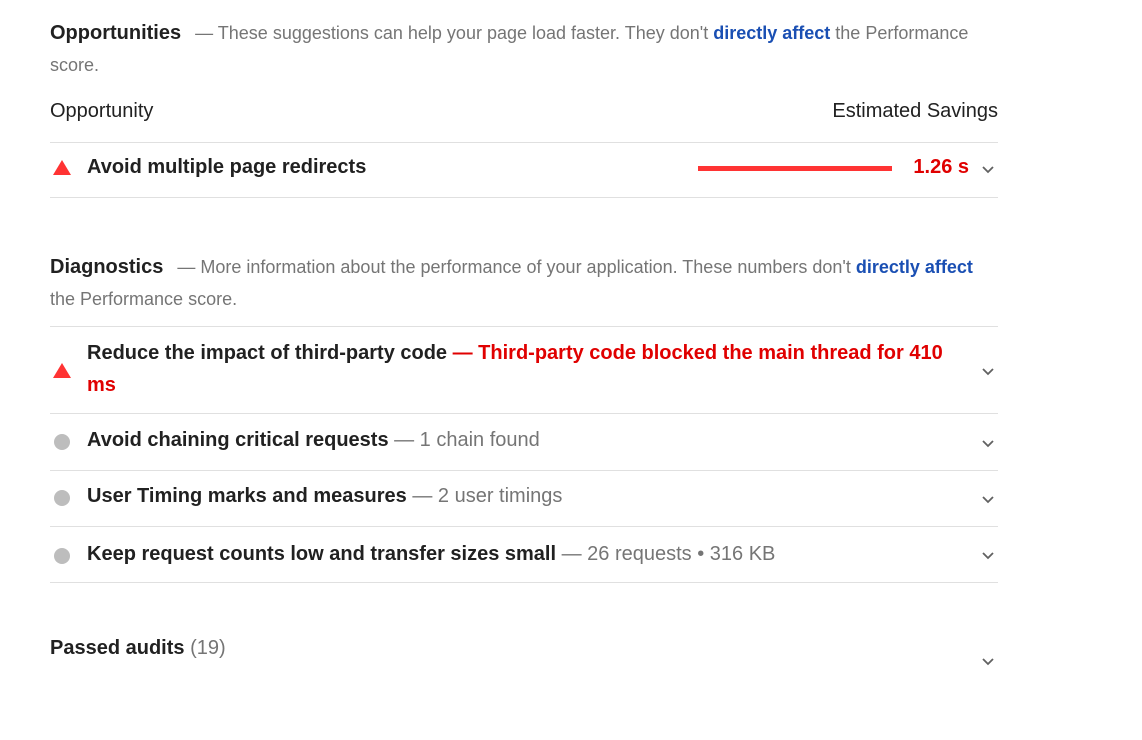 This screenshot has height=740, width=1142. I want to click on opportunities-title: Opportunities, so click(116, 33).